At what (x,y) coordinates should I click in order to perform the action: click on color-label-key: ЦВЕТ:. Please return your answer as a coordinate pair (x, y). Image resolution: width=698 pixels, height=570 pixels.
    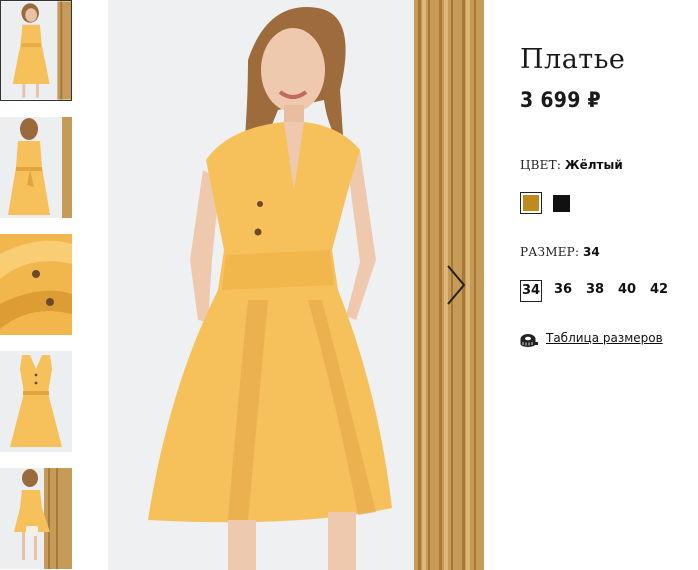
    Looking at the image, I should click on (541, 165).